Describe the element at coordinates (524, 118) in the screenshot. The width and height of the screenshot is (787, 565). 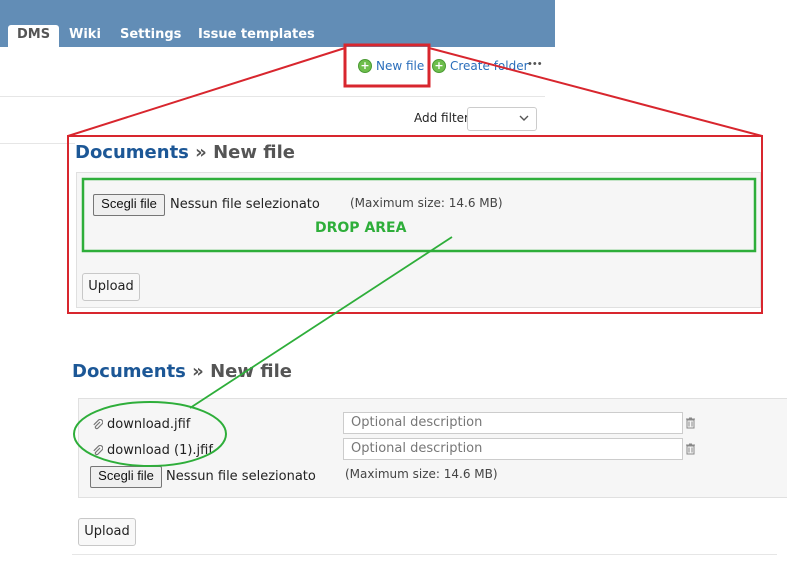
I see `chevron-down-icon` at that location.